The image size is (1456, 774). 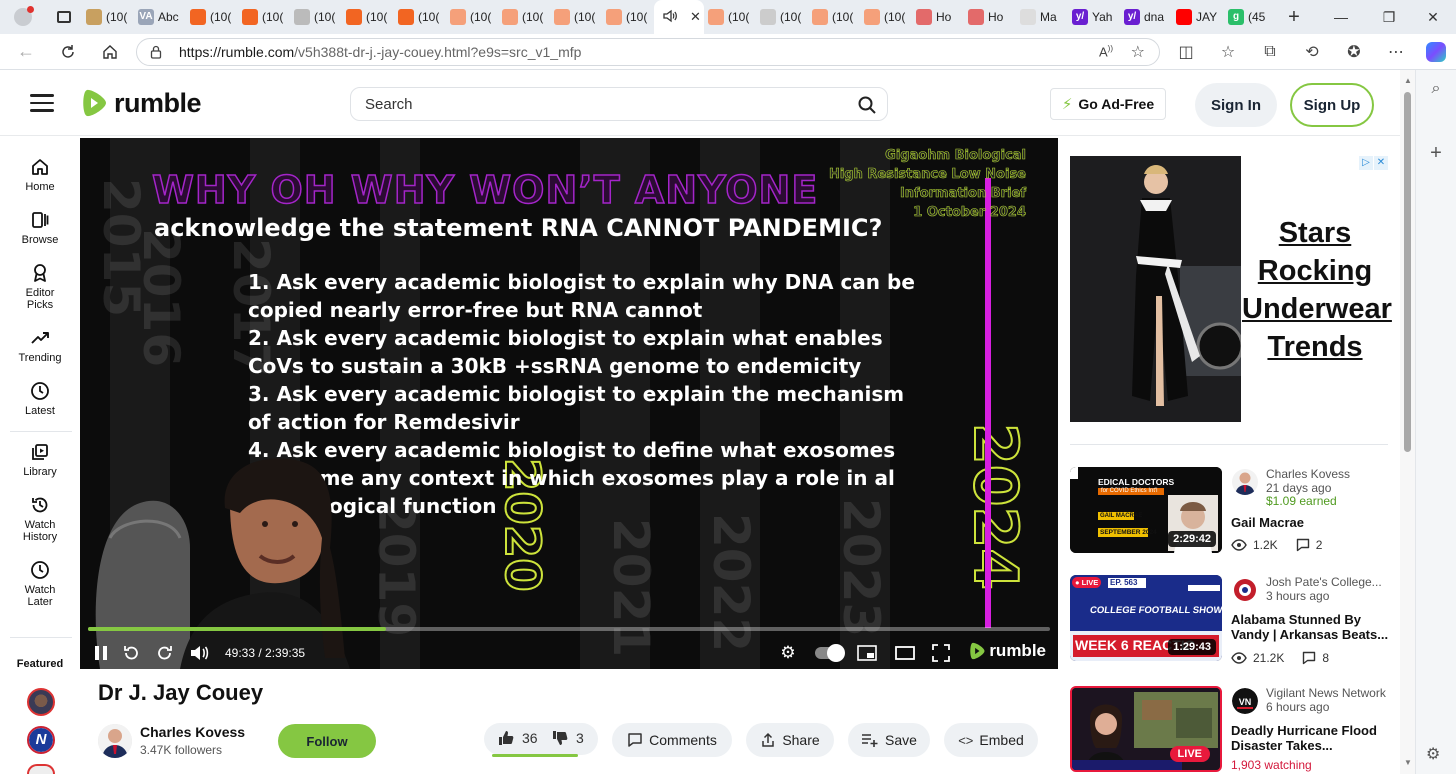 I want to click on like-button: 36, so click(x=518, y=738).